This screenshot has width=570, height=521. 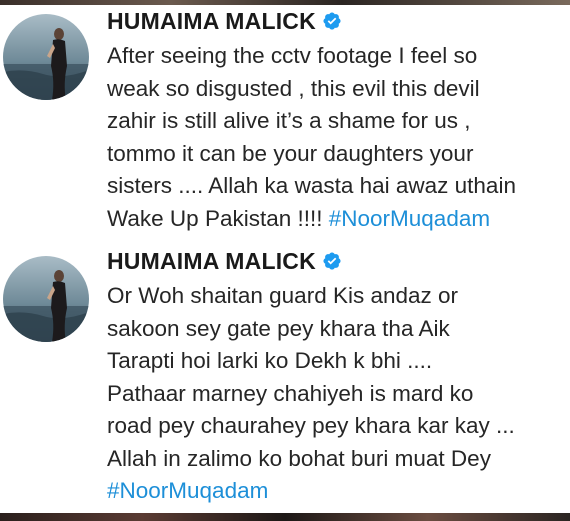 I want to click on tweet-line: Wake Up Pakistan !!!! #NoorMuqadam, so click(x=337, y=219).